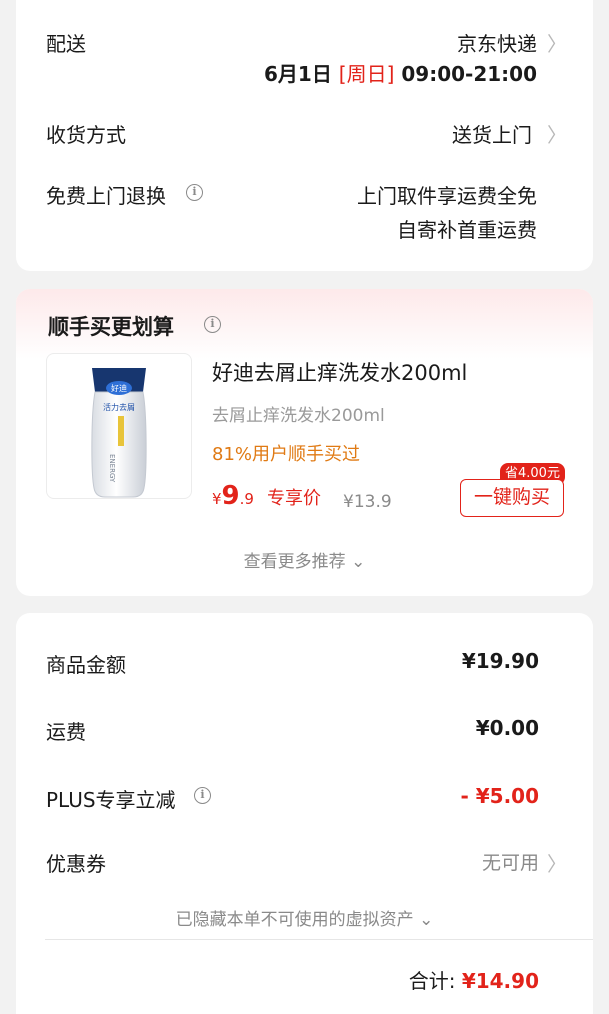  Describe the element at coordinates (212, 324) in the screenshot. I see `recommend-info-icon: i` at that location.